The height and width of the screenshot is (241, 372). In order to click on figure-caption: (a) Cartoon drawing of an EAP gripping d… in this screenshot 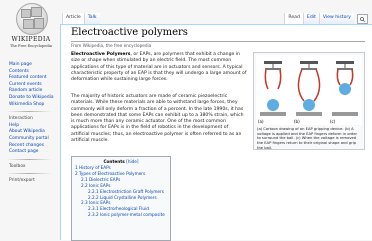, I will do `click(307, 138)`.